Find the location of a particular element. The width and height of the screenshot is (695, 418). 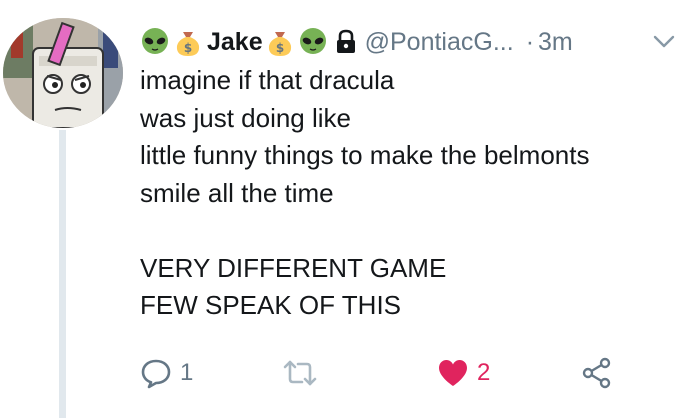

reply-count: 1 is located at coordinates (187, 372).